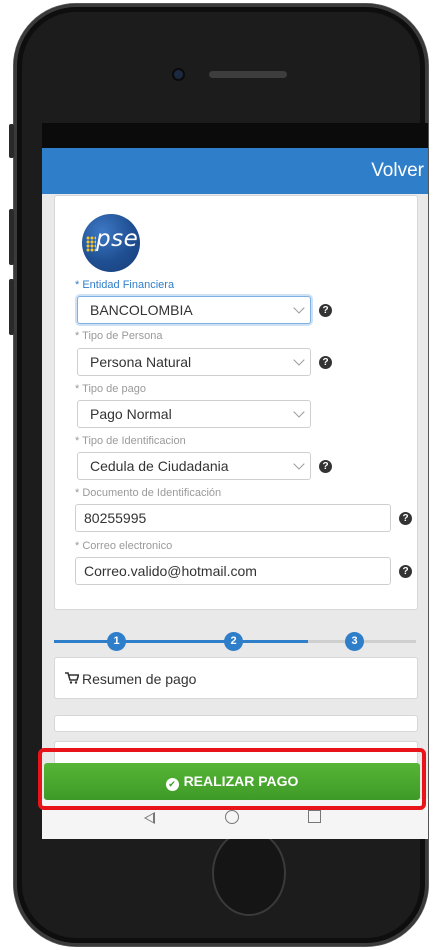 The image size is (441, 950). I want to click on progress-stepper: 1 2 3, so click(235, 642).